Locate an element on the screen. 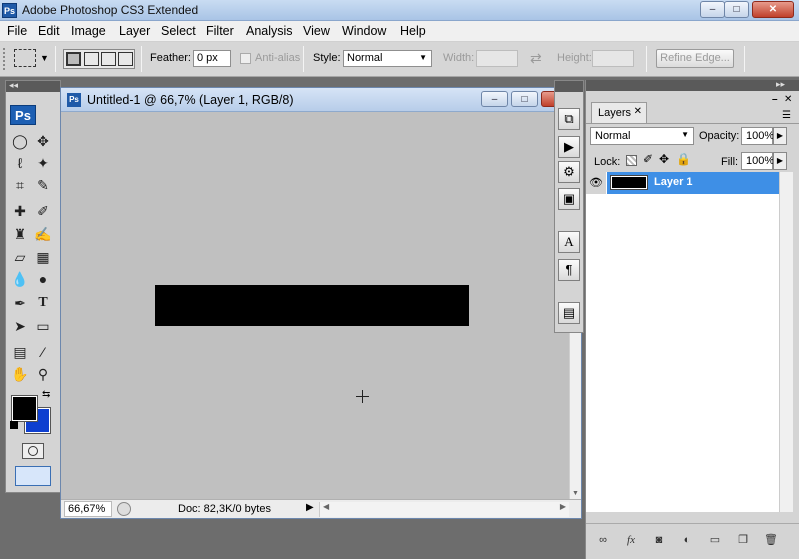 The image size is (799, 559). subtract-selection-icon is located at coordinates (108, 59).